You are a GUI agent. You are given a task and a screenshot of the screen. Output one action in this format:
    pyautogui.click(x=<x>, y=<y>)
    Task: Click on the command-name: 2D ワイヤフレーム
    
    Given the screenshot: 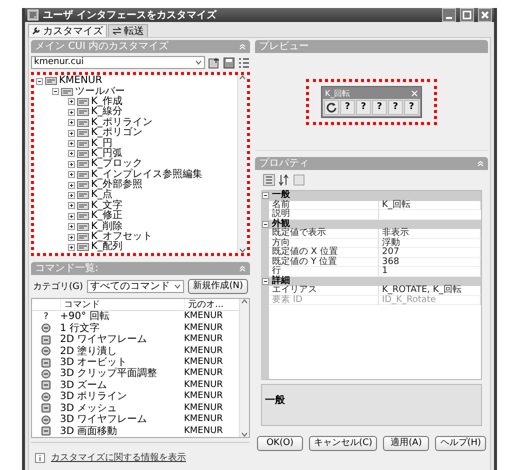 What is the action you would take?
    pyautogui.click(x=122, y=340)
    